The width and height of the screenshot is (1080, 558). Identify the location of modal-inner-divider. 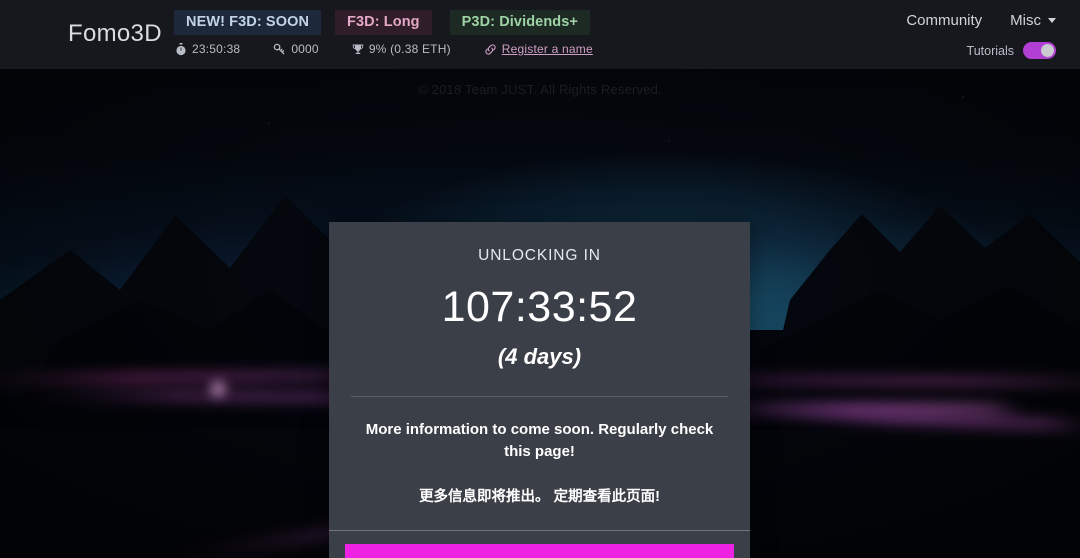
(539, 397).